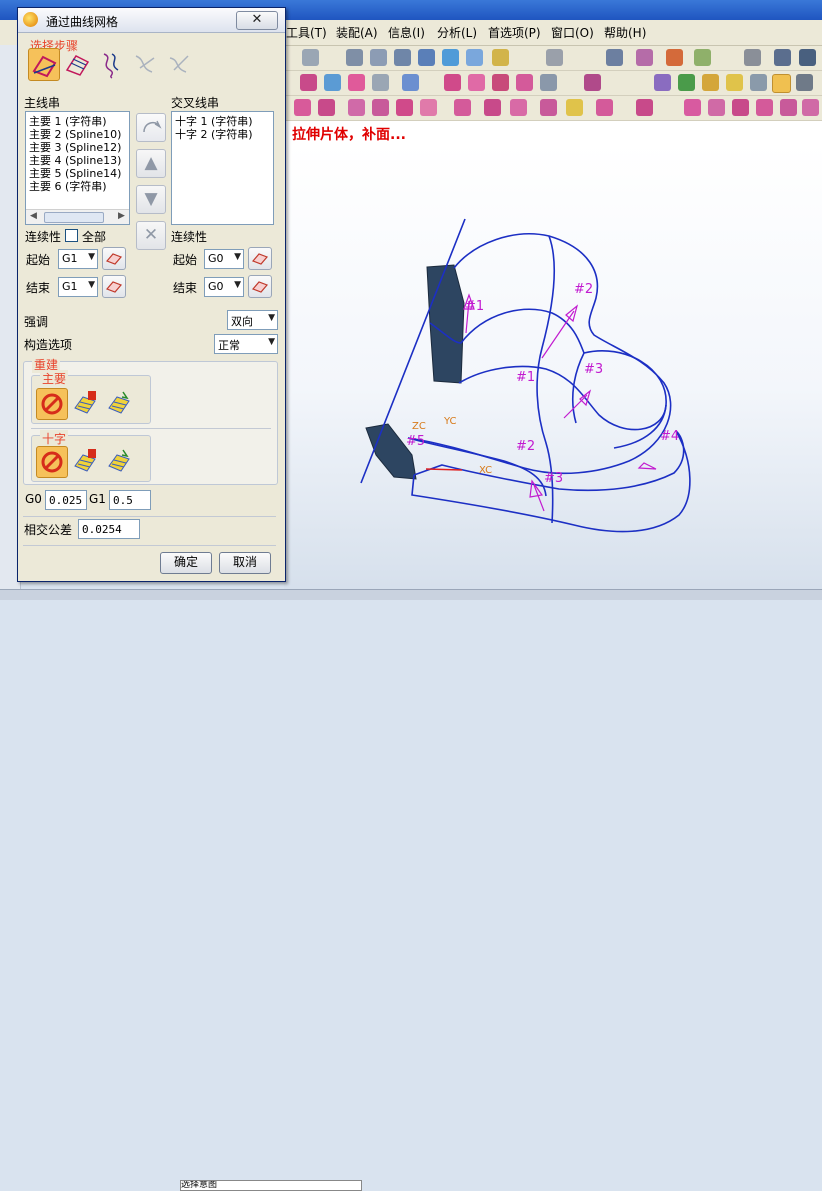 Image resolution: width=822 pixels, height=1191 pixels. What do you see at coordinates (476, 82) in the screenshot?
I see `offset-tool-icon` at bounding box center [476, 82].